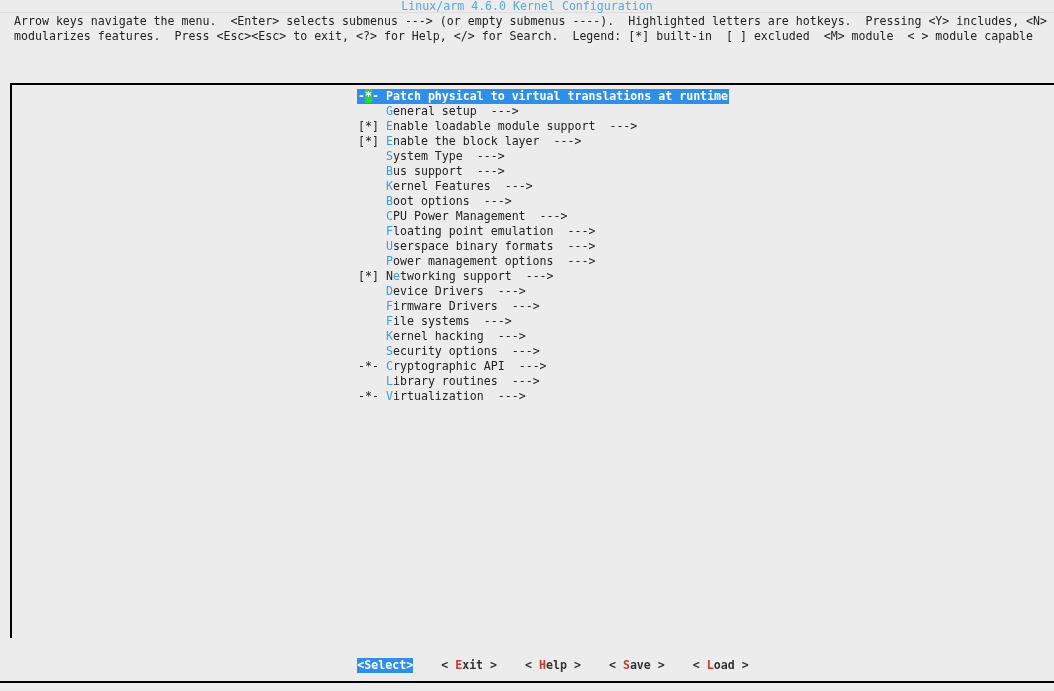 The image size is (1054, 691). I want to click on menu-item: Userspace binary formats --->, so click(543, 246).